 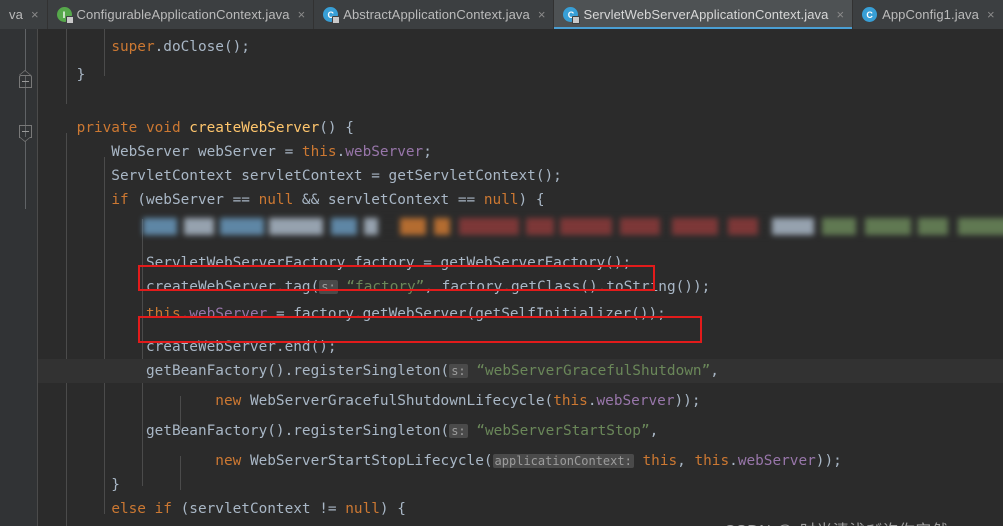 I want to click on redacted-code-line, so click(x=573, y=226).